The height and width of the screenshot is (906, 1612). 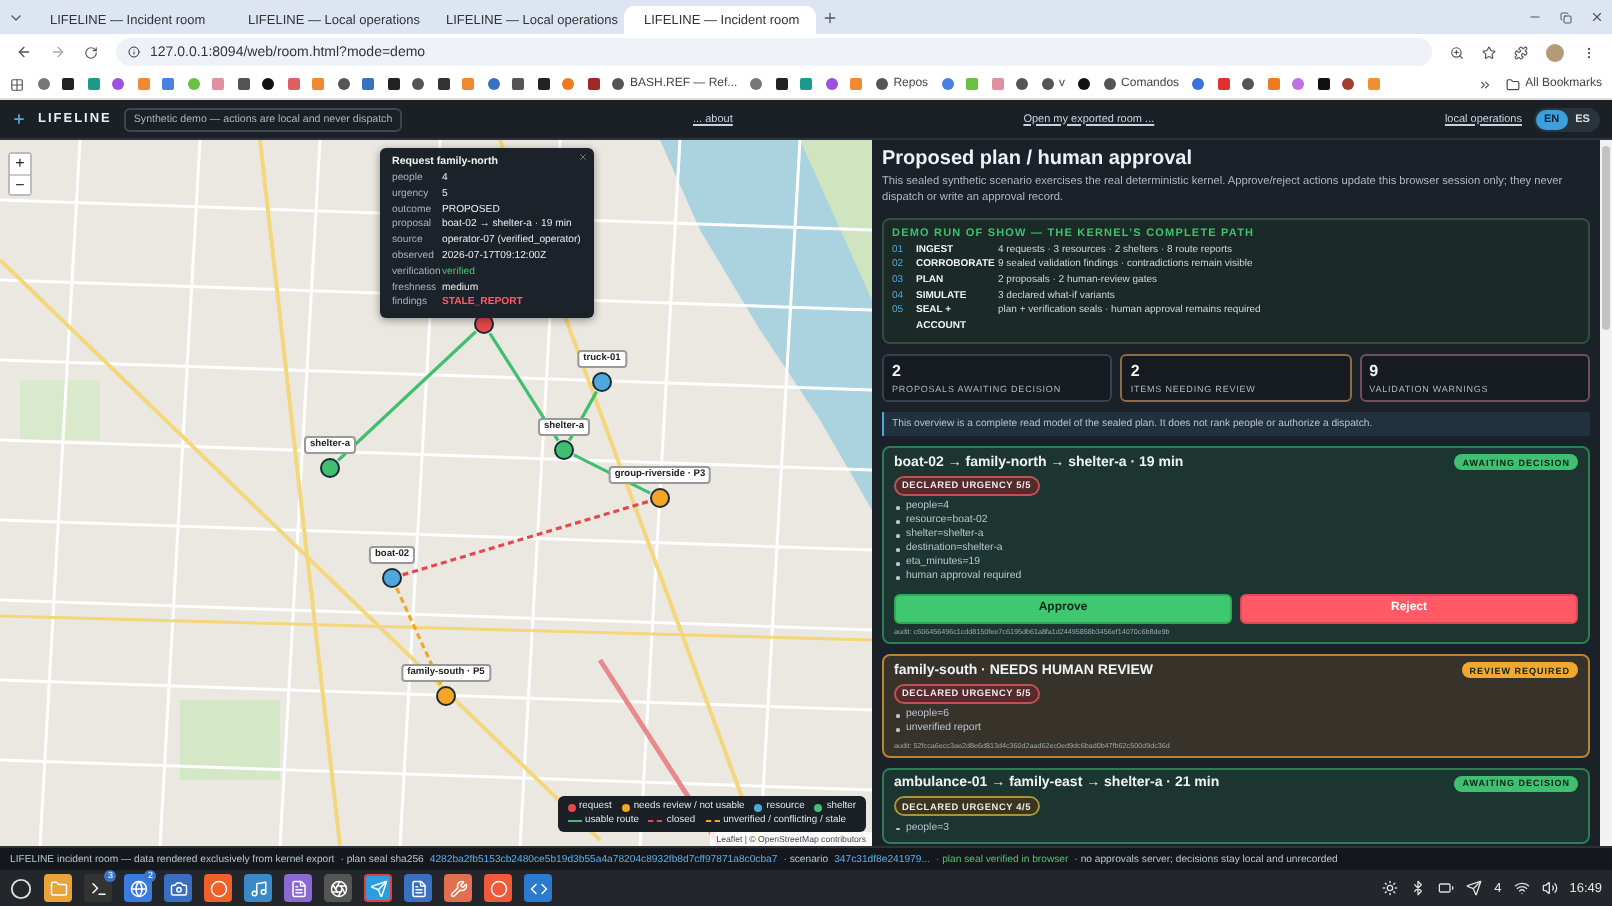 I want to click on zoom-icon, so click(x=1457, y=52).